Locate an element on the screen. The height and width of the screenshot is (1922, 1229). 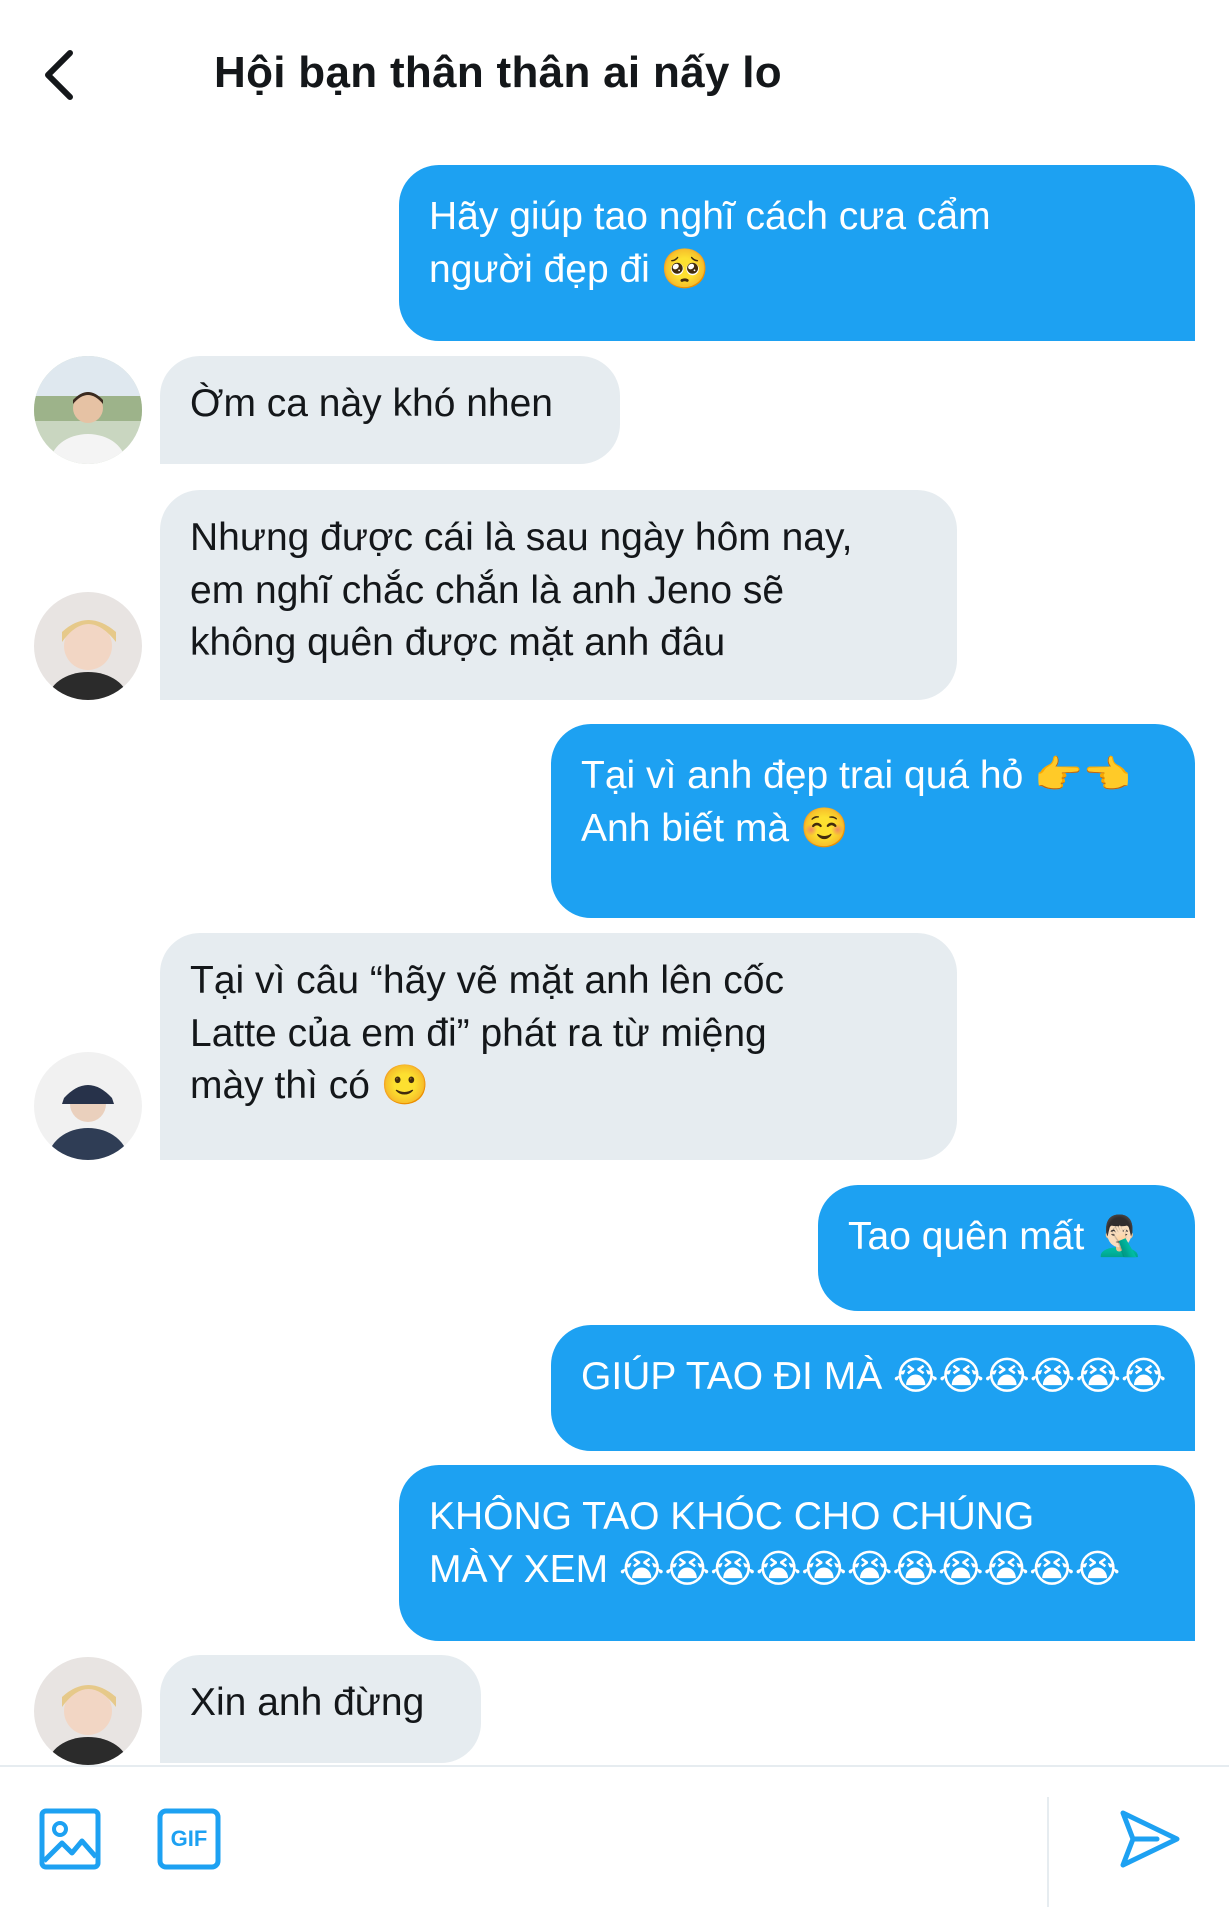
message-text: em nghĩ chắc chắn là anh Jeno sẽ is located at coordinates (487, 590).